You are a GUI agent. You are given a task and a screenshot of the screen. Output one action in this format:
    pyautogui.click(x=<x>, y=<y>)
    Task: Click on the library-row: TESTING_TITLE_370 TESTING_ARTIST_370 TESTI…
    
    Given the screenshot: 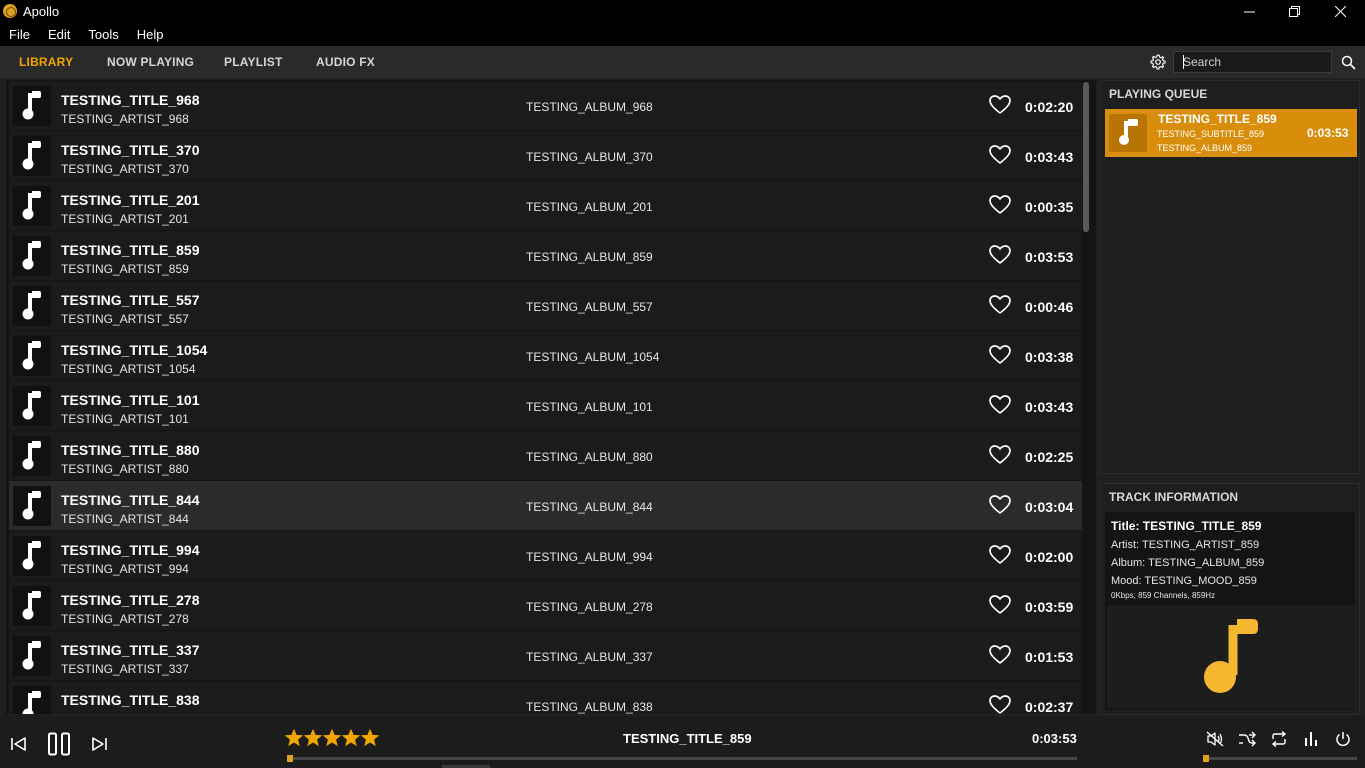 What is the action you would take?
    pyautogui.click(x=545, y=155)
    